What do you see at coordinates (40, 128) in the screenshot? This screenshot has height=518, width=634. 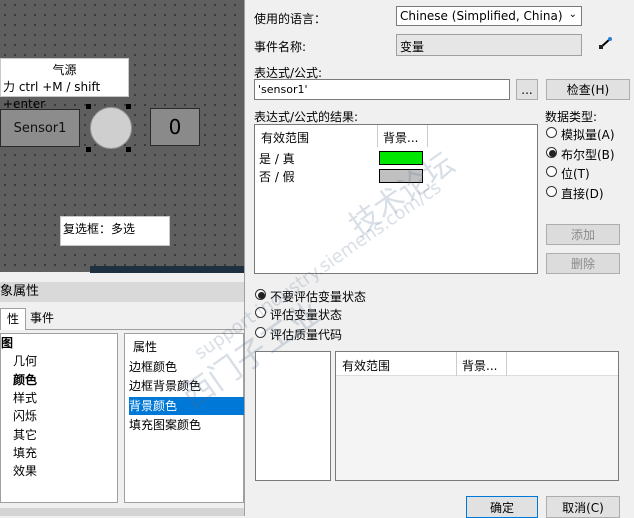 I see `sensor1-button: Sensor1` at bounding box center [40, 128].